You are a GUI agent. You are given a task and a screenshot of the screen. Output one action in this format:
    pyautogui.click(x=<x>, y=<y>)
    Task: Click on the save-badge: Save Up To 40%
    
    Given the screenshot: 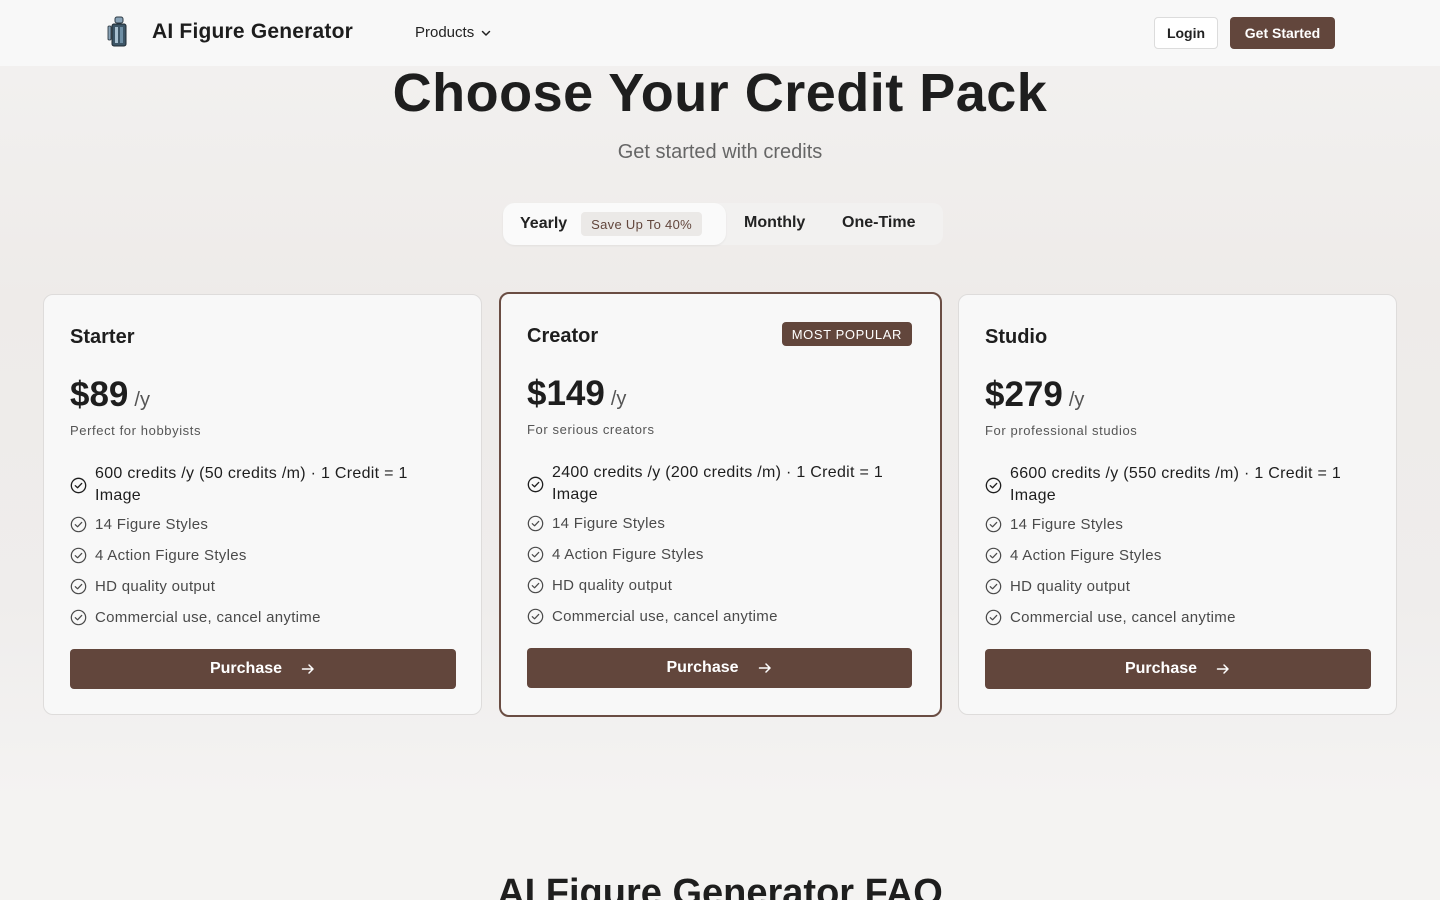 What is the action you would take?
    pyautogui.click(x=641, y=224)
    